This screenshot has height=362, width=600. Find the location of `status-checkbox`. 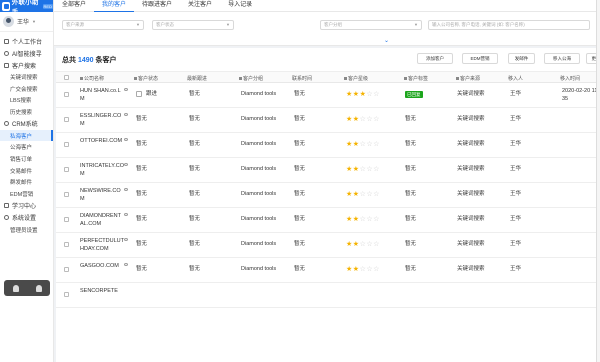

status-checkbox is located at coordinates (139, 94).